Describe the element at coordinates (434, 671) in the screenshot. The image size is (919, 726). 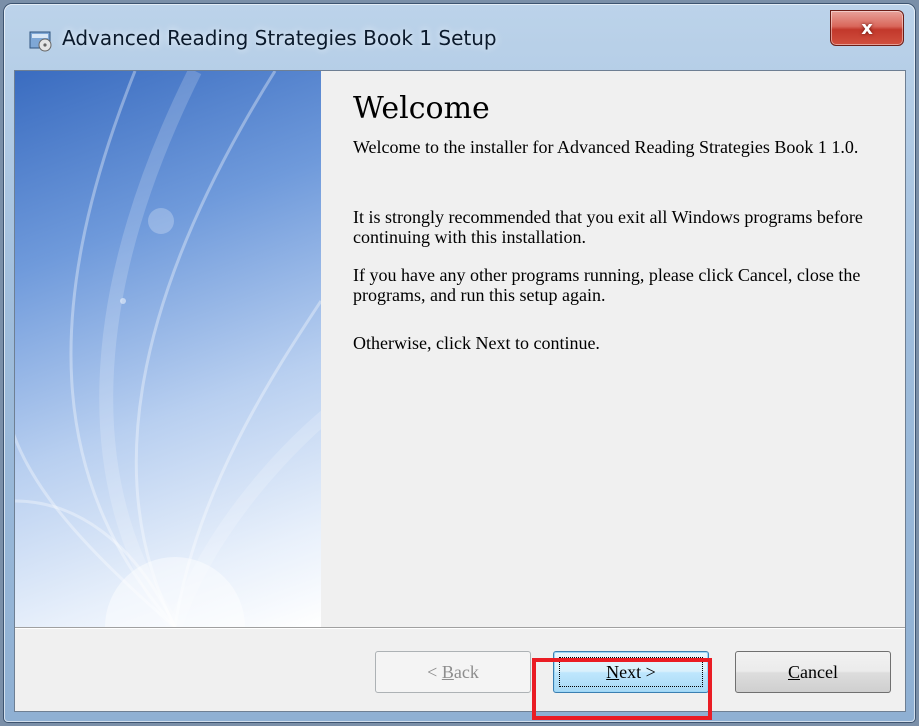
I see `back-button-prefix: <` at that location.